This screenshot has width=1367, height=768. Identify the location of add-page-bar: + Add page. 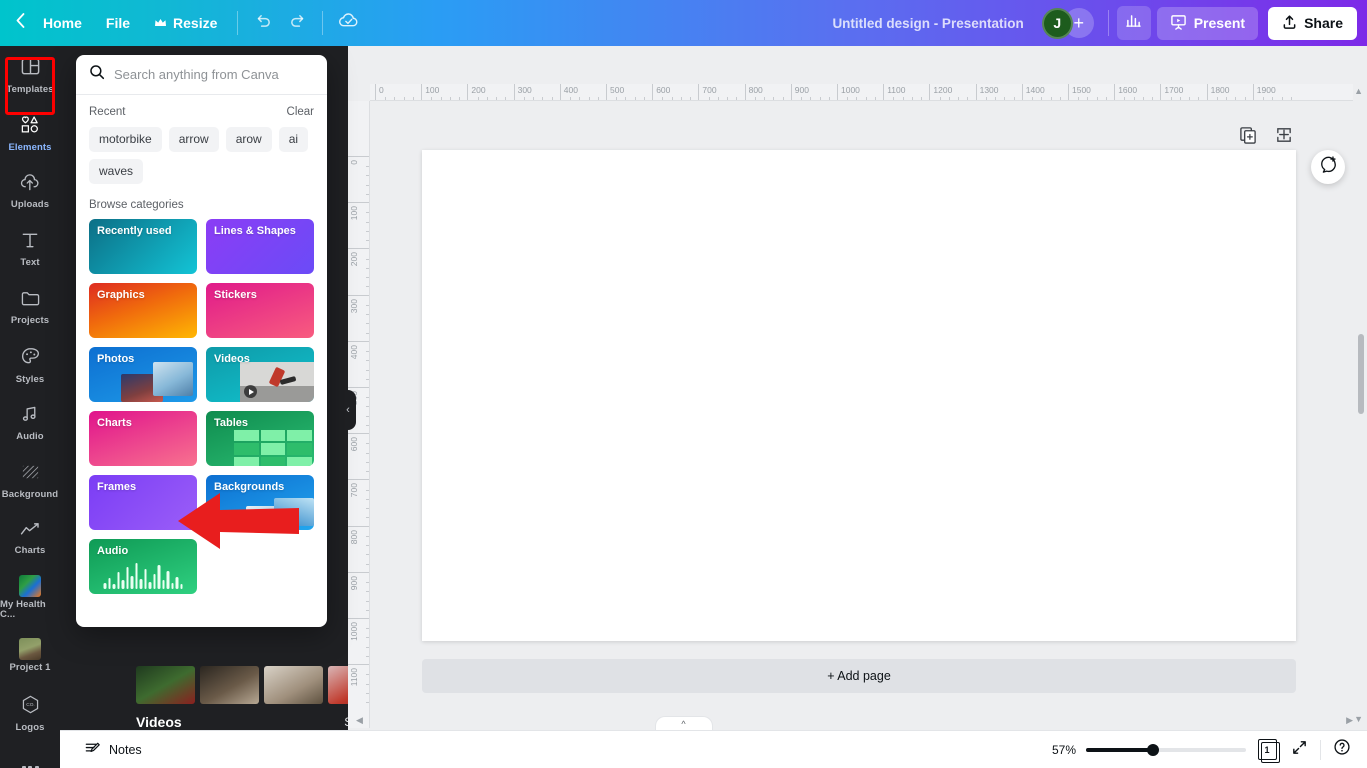
(859, 676).